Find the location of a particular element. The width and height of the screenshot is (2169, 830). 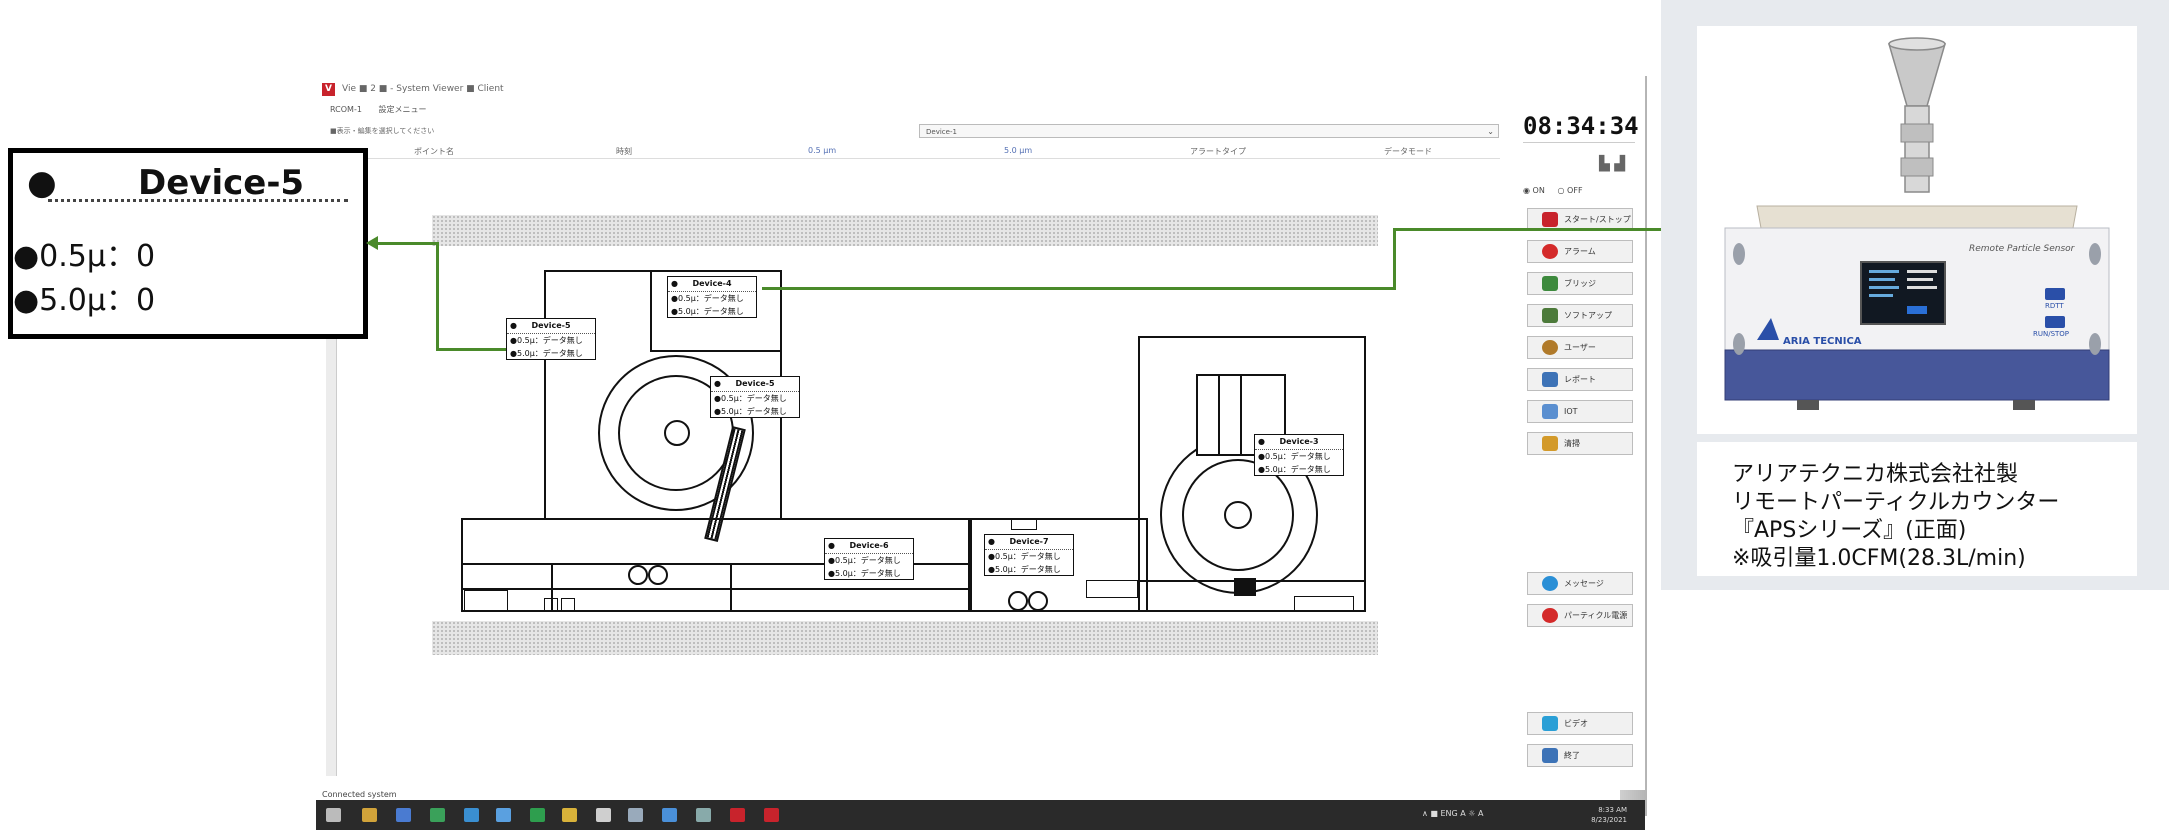

exit-button: 終了 is located at coordinates (1580, 755).